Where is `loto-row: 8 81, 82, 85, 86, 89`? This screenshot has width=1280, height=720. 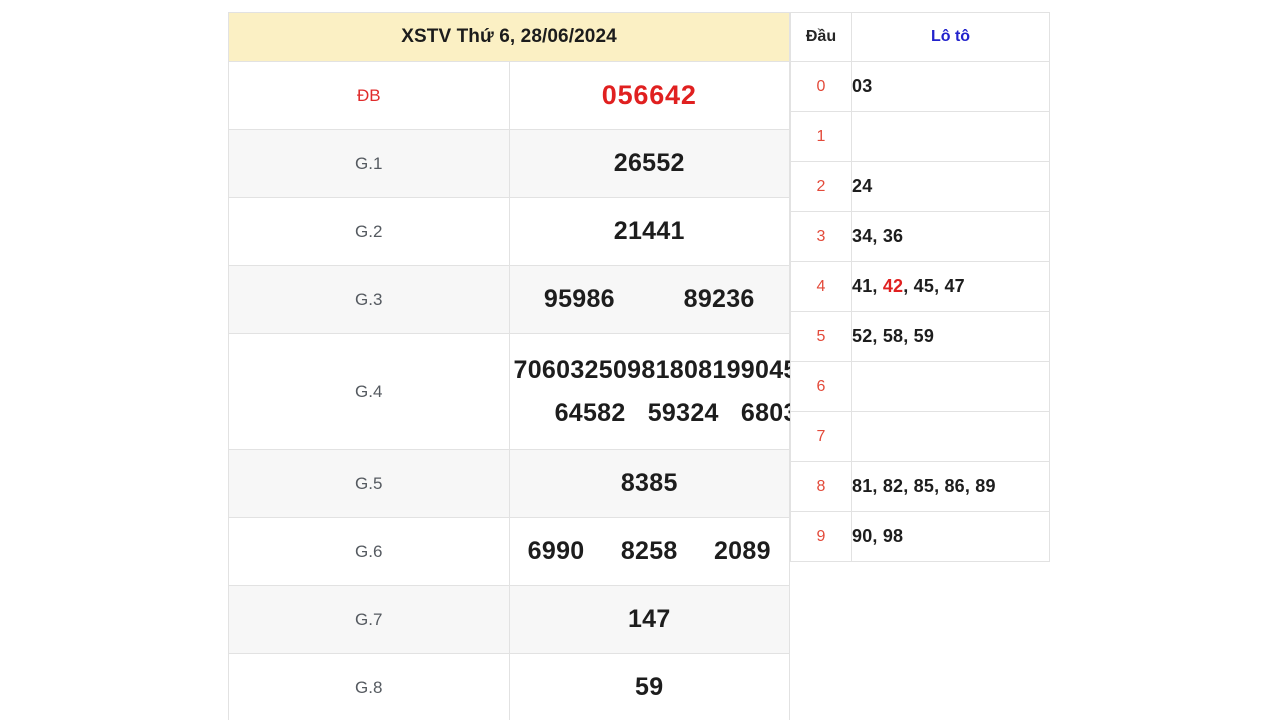
loto-row: 8 81, 82, 85, 86, 89 is located at coordinates (920, 486).